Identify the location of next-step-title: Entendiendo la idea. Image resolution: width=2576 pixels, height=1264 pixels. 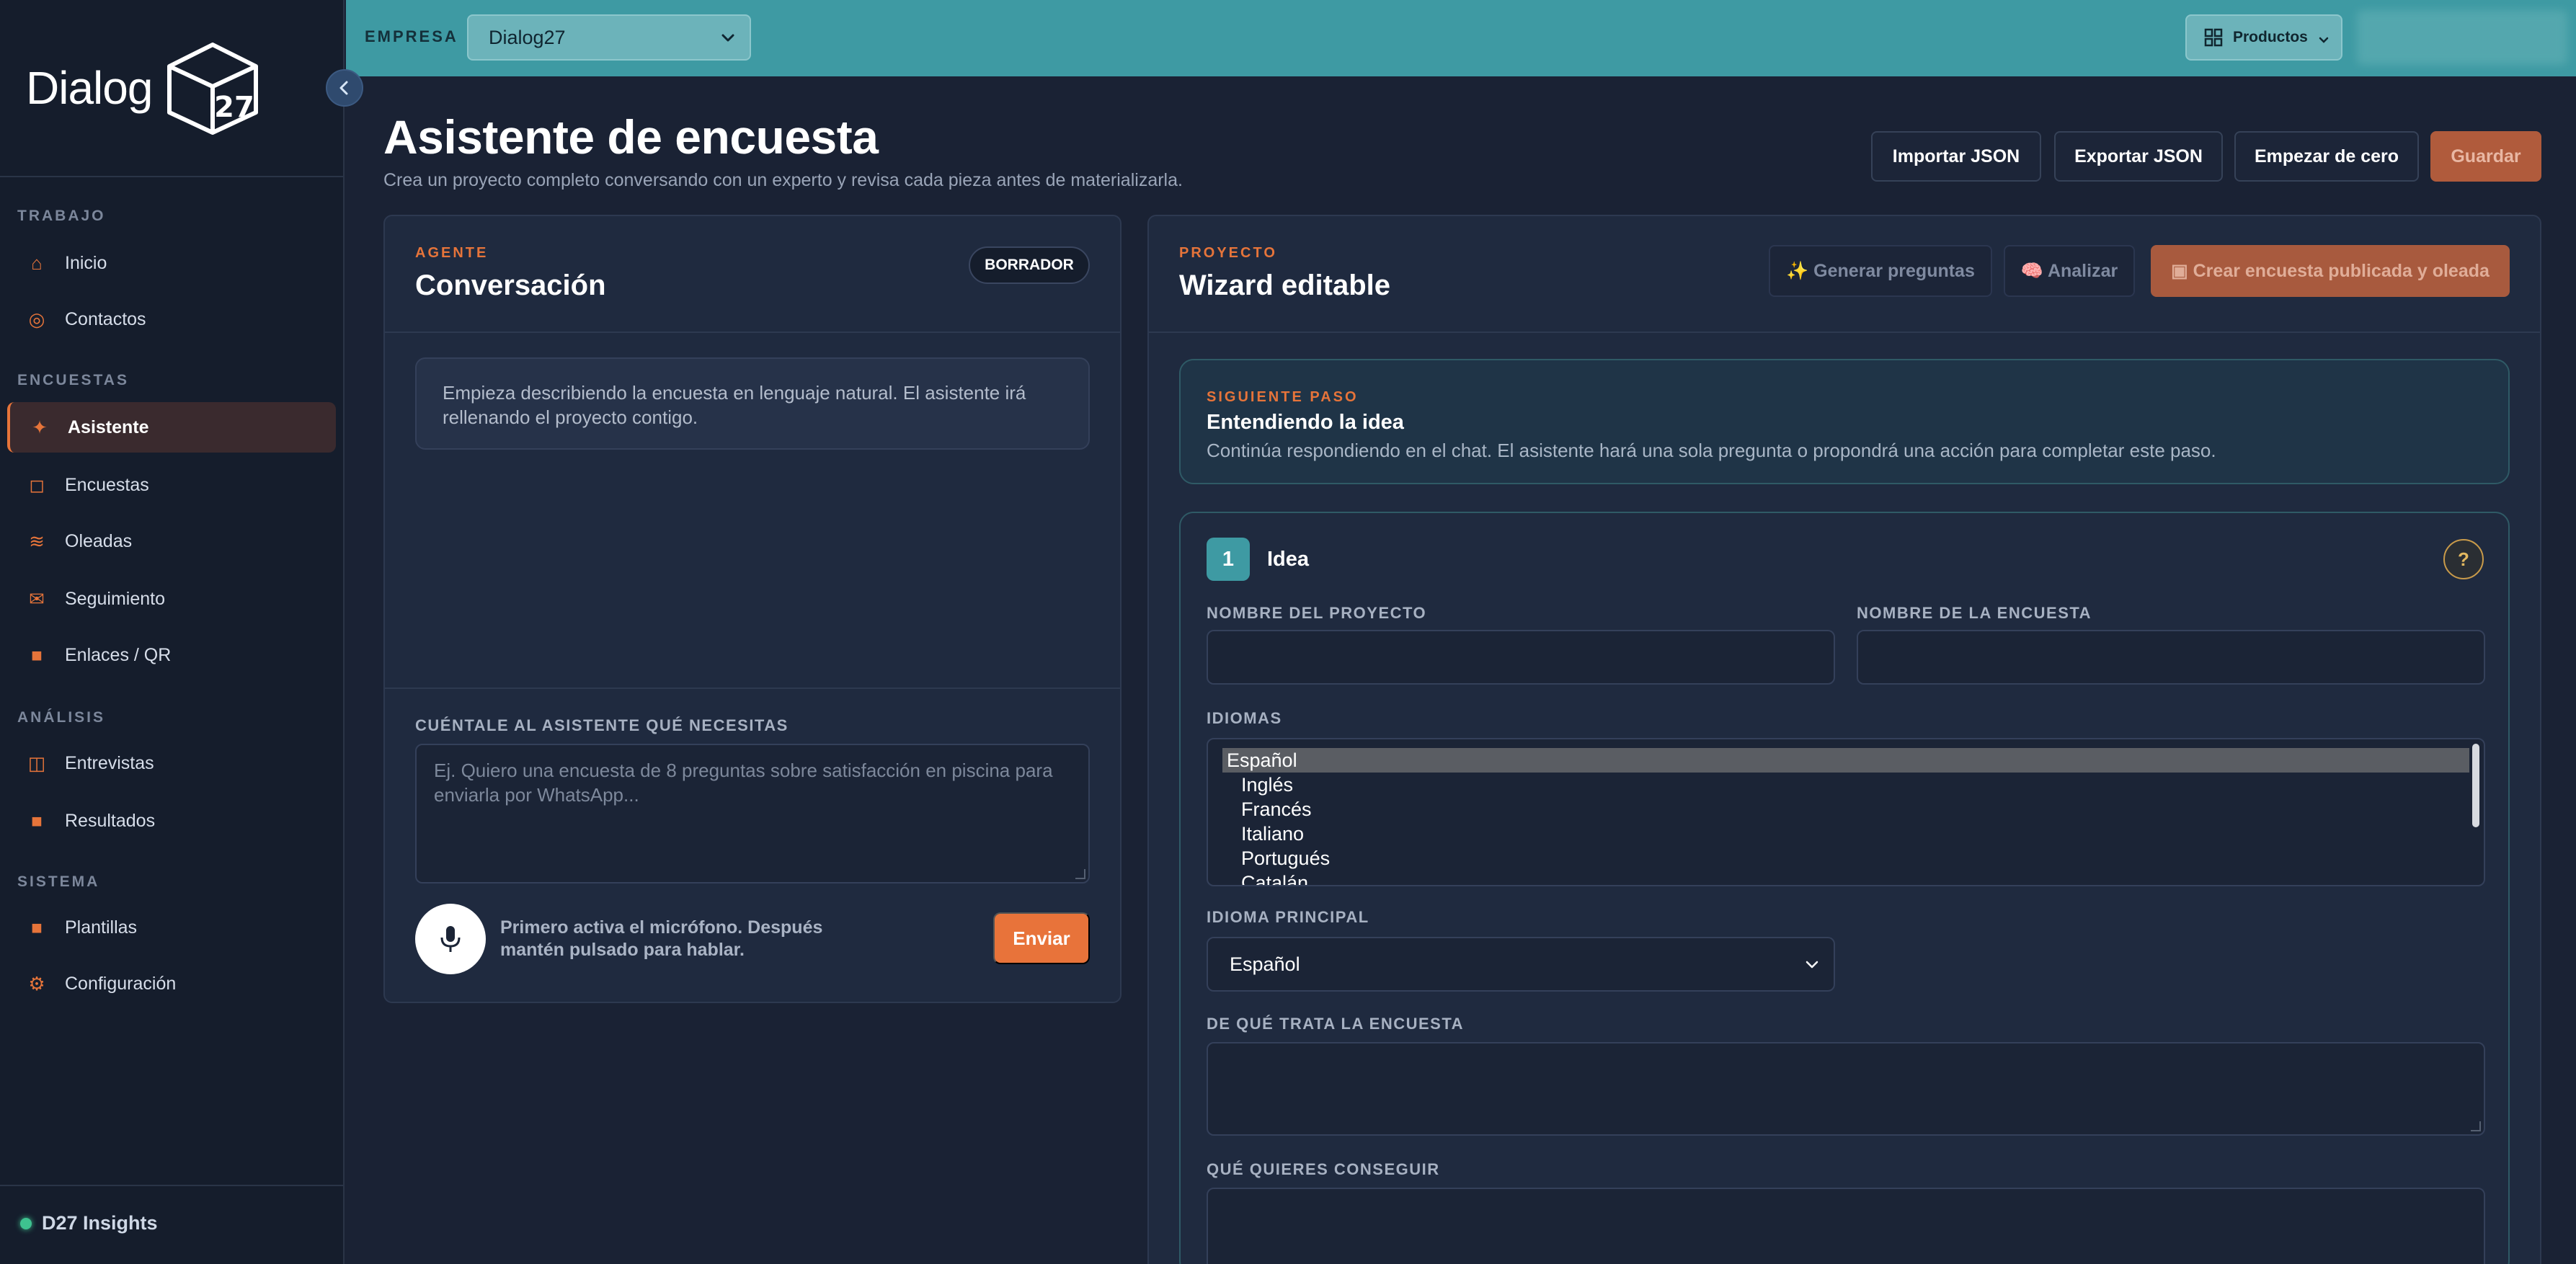
(1305, 423).